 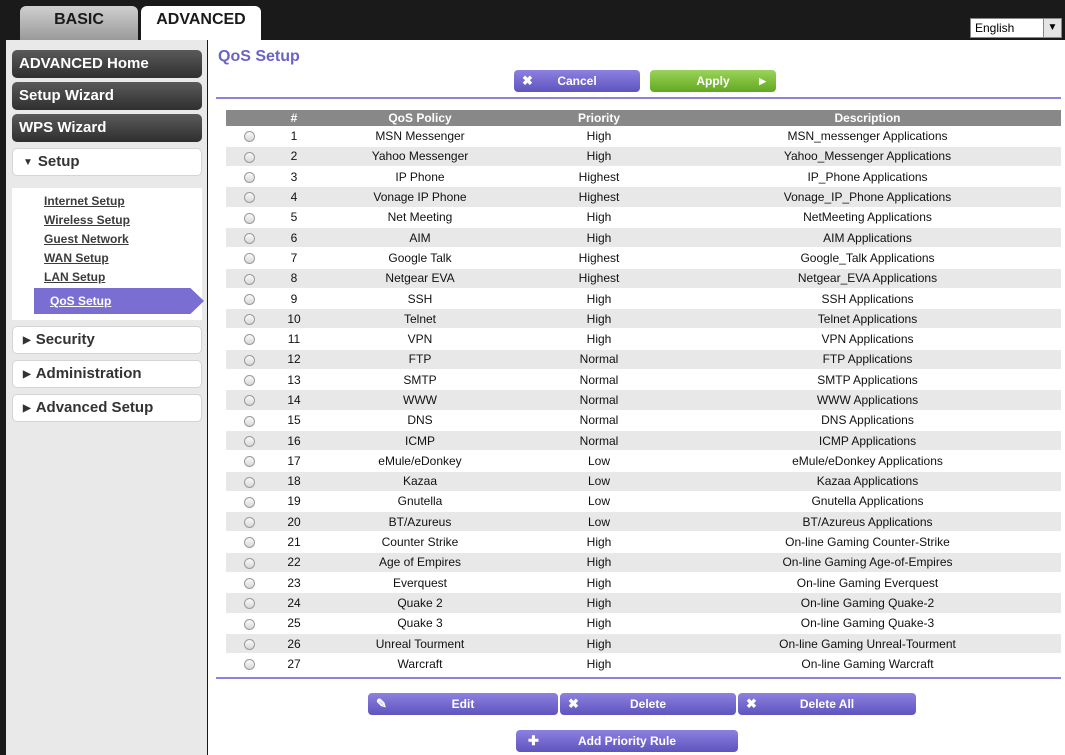 I want to click on table-row: 9 SSH High SSH Applications, so click(x=643, y=299).